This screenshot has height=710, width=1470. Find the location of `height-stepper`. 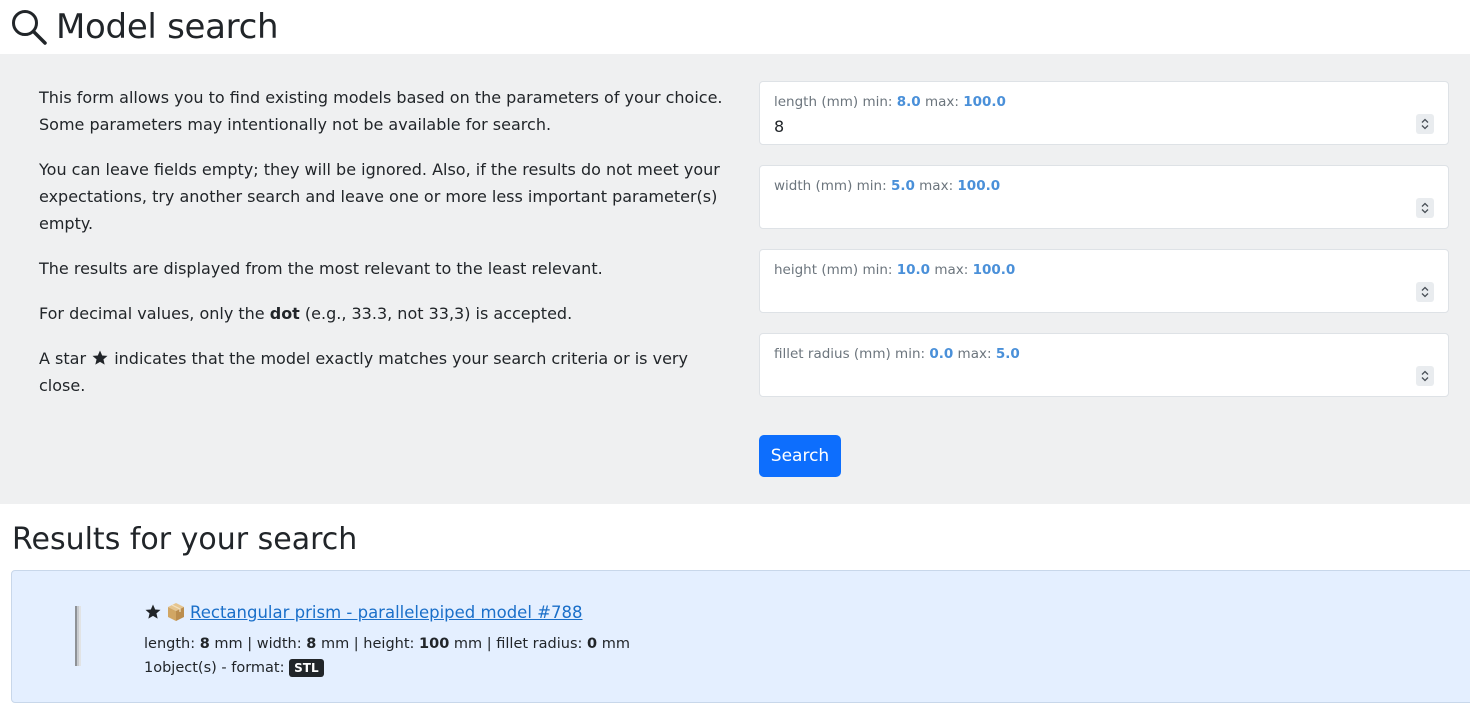

height-stepper is located at coordinates (1425, 292).